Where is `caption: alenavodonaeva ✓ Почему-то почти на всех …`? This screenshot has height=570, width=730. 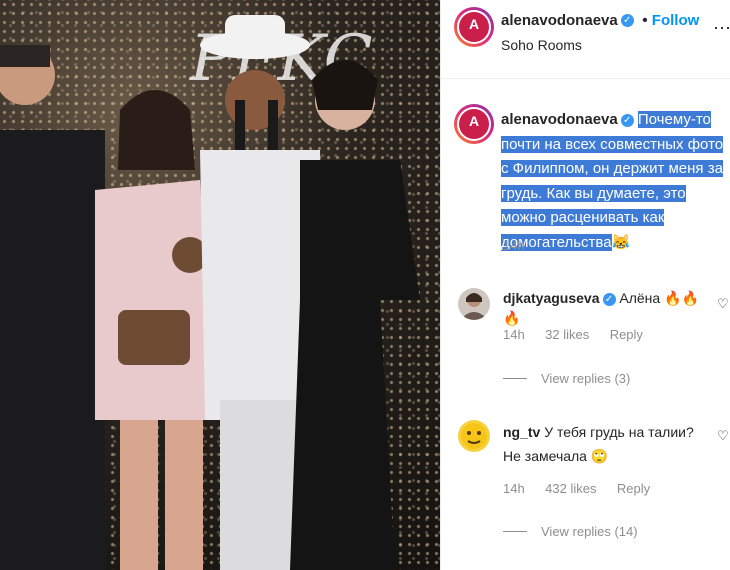 caption: alenavodonaeva ✓ Почему-то почти на всех … is located at coordinates (615, 181).